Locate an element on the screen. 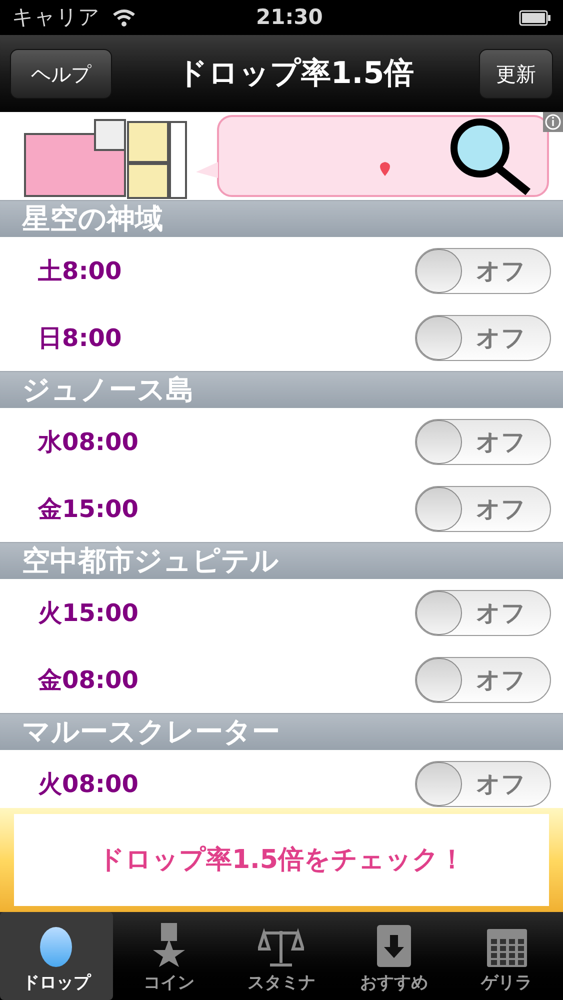  clock-time: 21:30 is located at coordinates (289, 17).